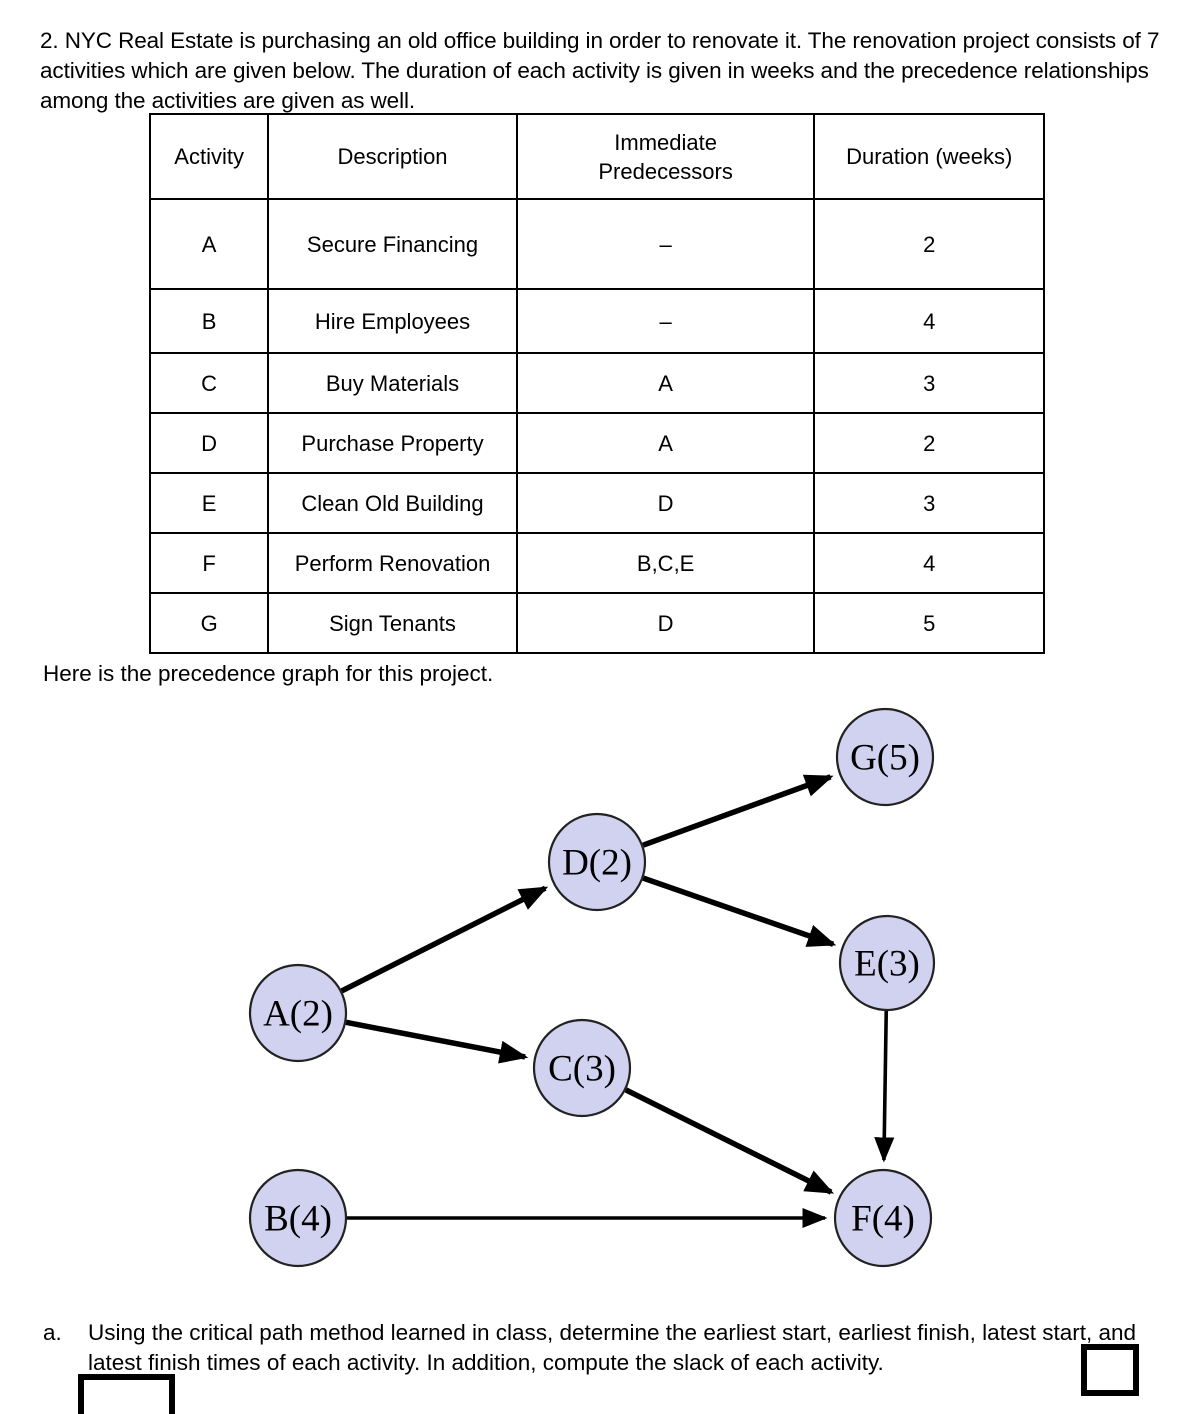 This screenshot has width=1200, height=1414. What do you see at coordinates (209, 623) in the screenshot?
I see `cell-activity-g: G` at bounding box center [209, 623].